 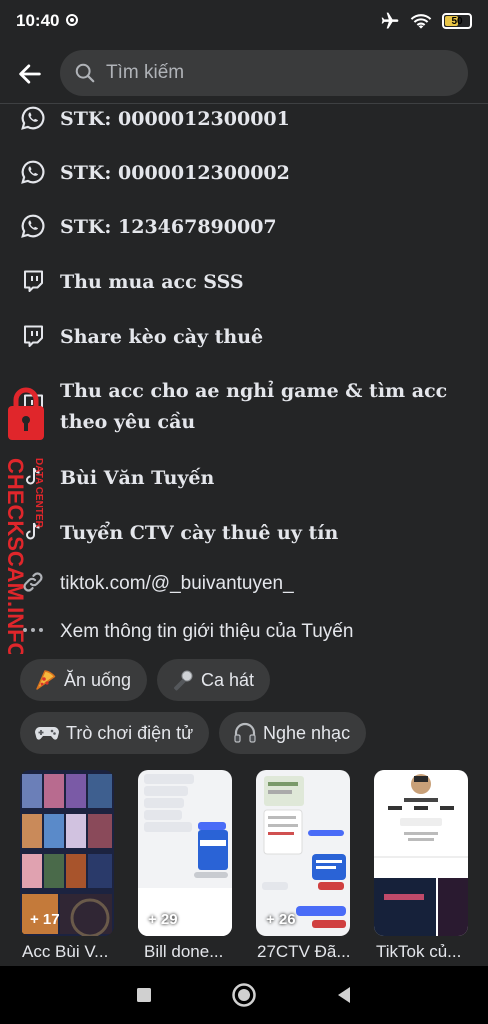 I want to click on back-nav-button, so click(x=344, y=995).